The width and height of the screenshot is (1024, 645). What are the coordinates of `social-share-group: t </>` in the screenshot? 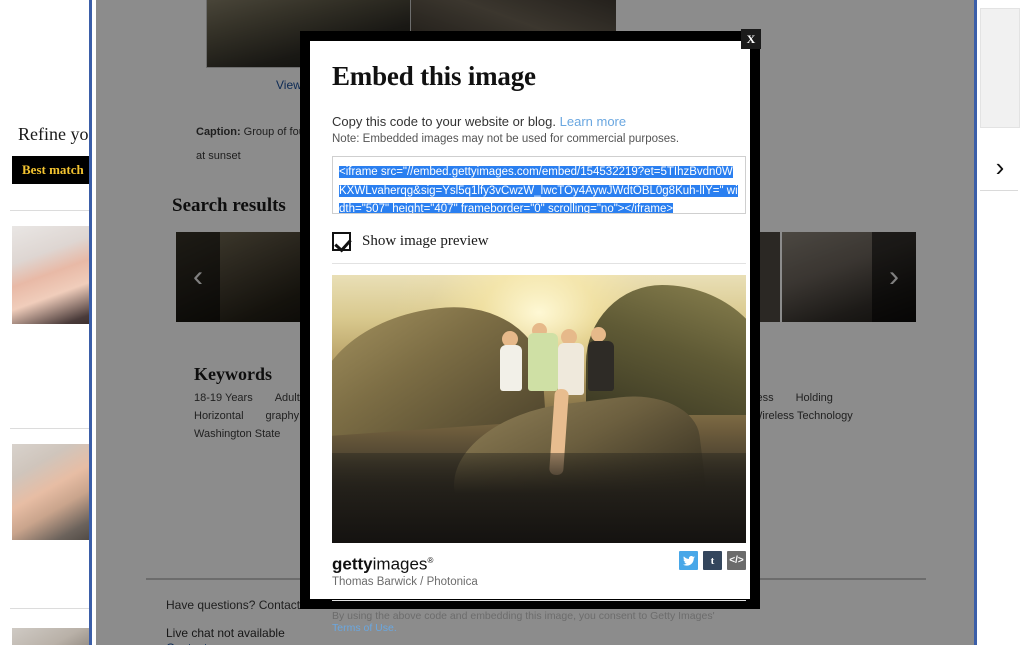 It's located at (712, 560).